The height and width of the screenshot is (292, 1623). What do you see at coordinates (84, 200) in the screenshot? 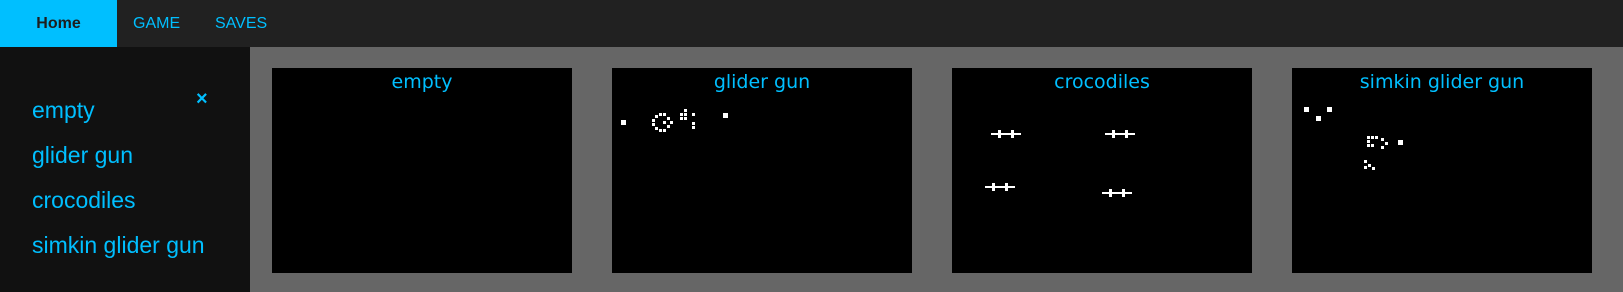
I see `sidebar-item-crocodiles: crocodiles` at bounding box center [84, 200].